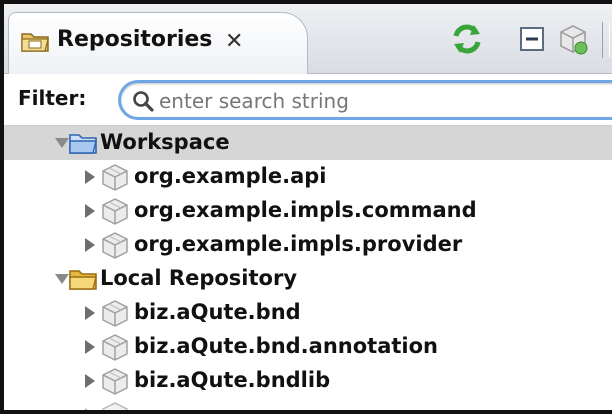  I want to click on tree-node-bundle: biz.aQute.bndlib, so click(308, 381).